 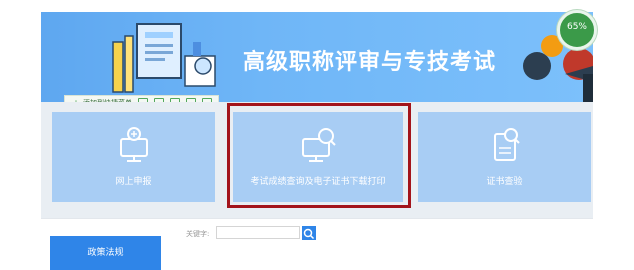 I want to click on online-application-card: 网上申报, so click(x=133, y=157).